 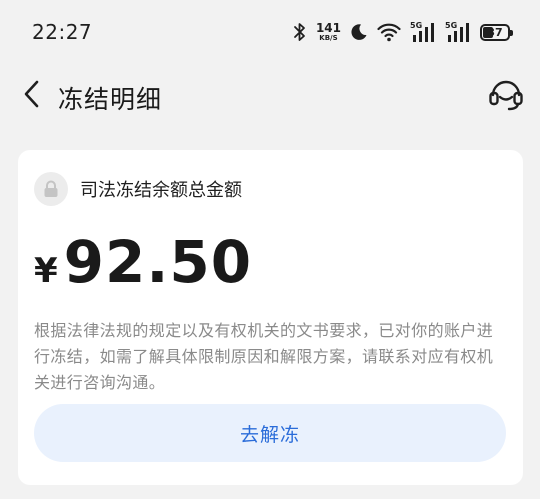 I want to click on moon-icon, so click(x=359, y=32).